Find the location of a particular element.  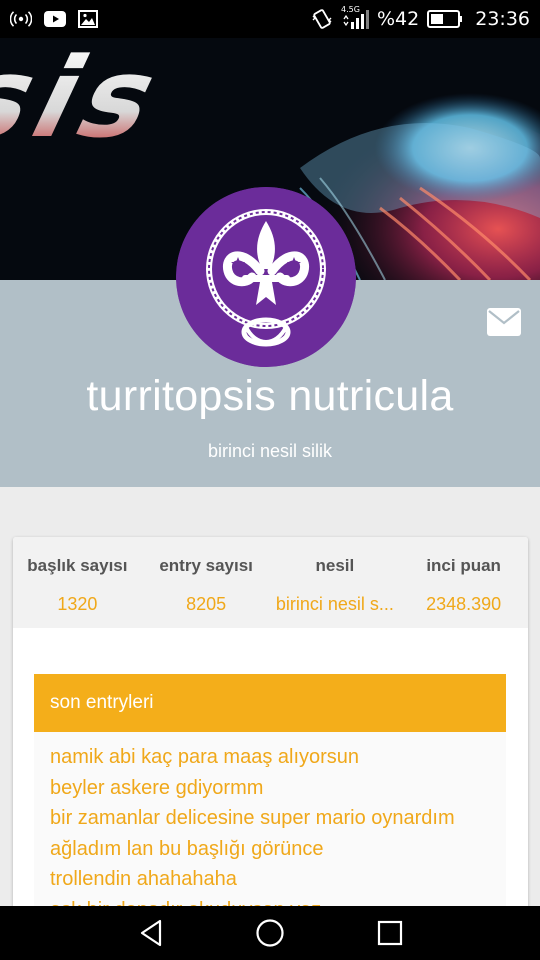

stat-value: 2348.390 is located at coordinates (464, 604).